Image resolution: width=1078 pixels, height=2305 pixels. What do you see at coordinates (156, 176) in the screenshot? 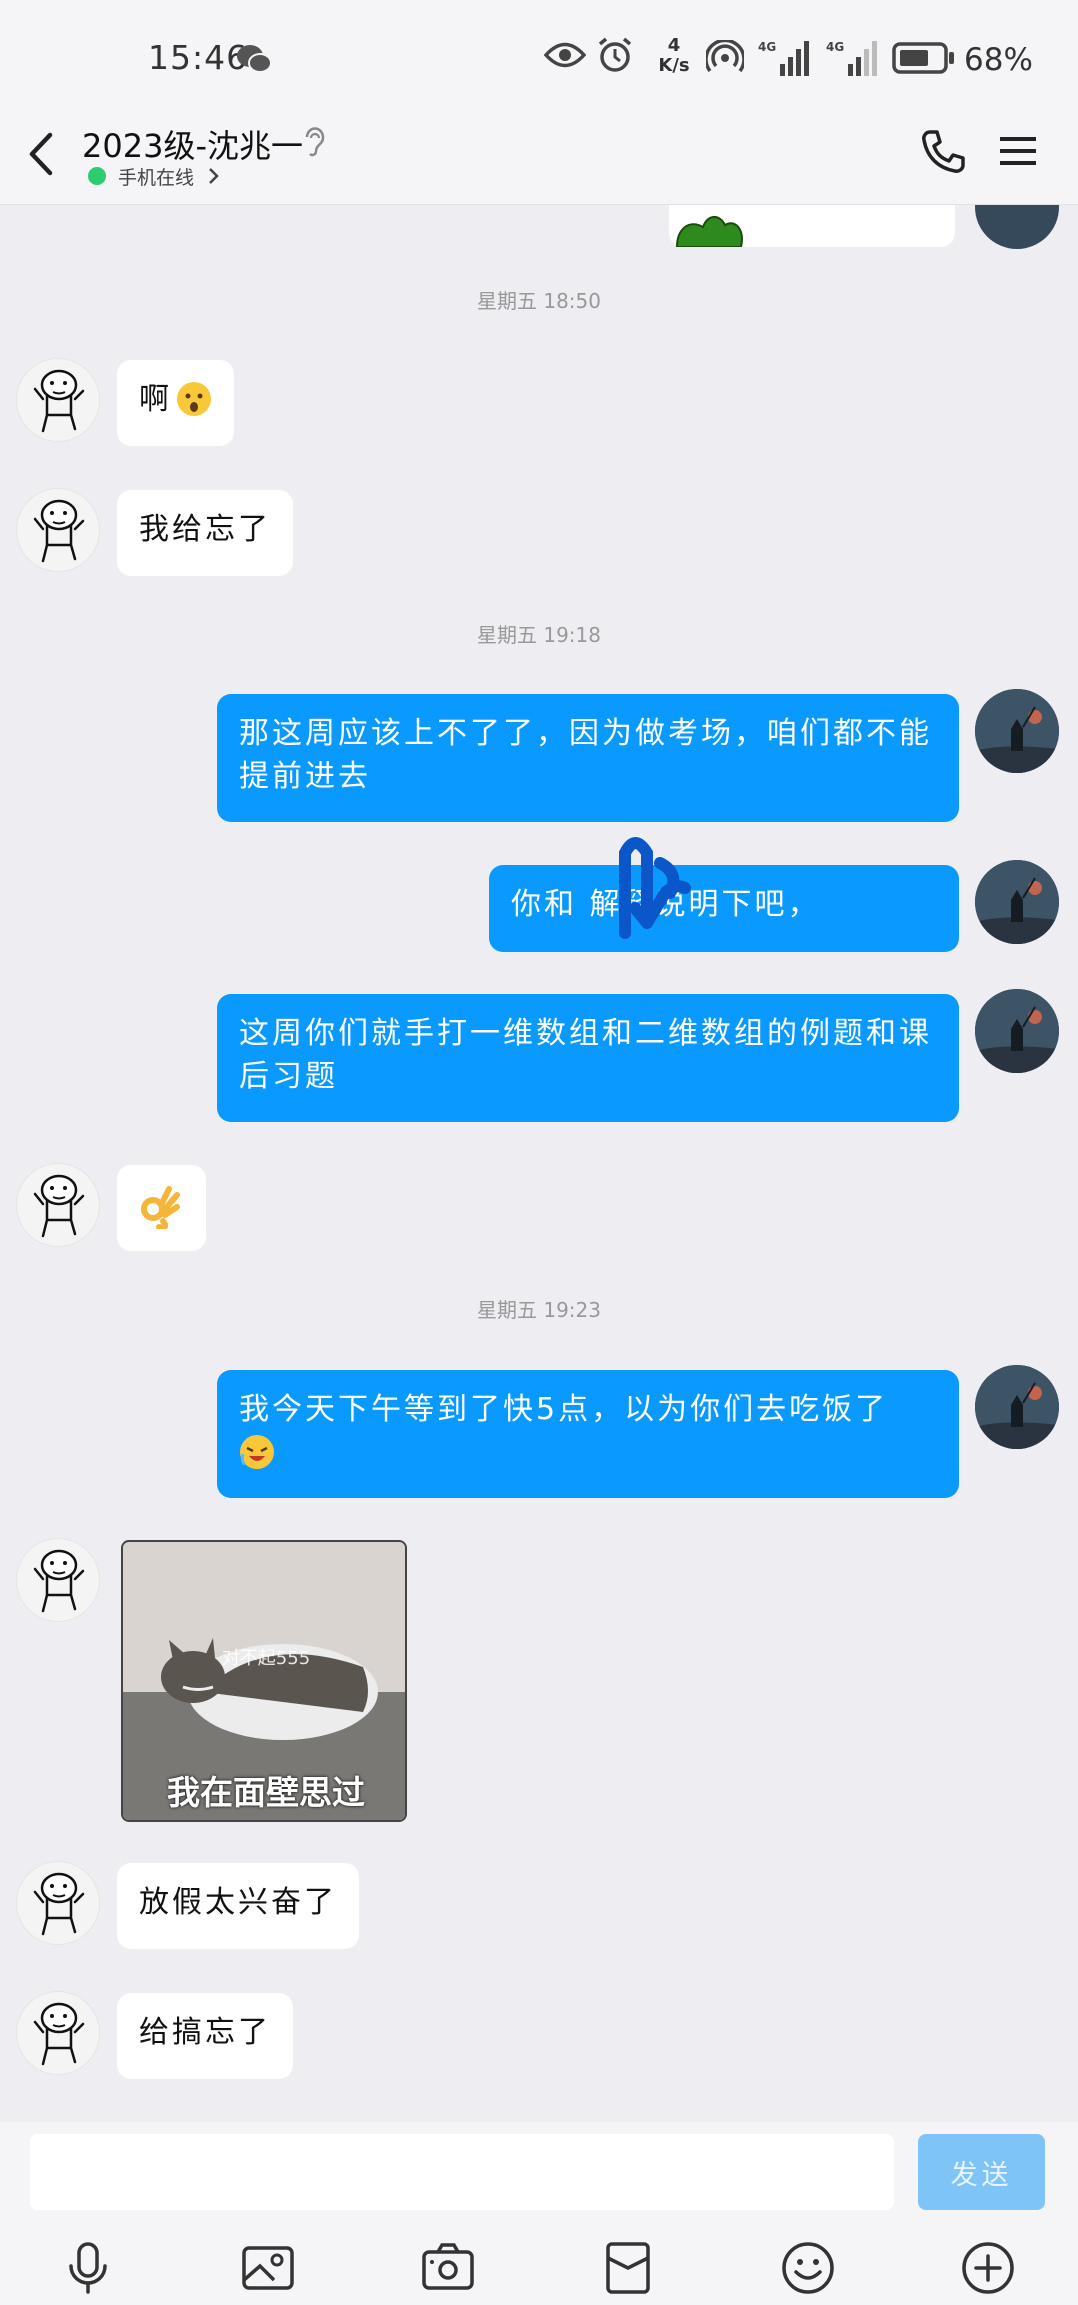
I see `online-status: 手机在线` at bounding box center [156, 176].